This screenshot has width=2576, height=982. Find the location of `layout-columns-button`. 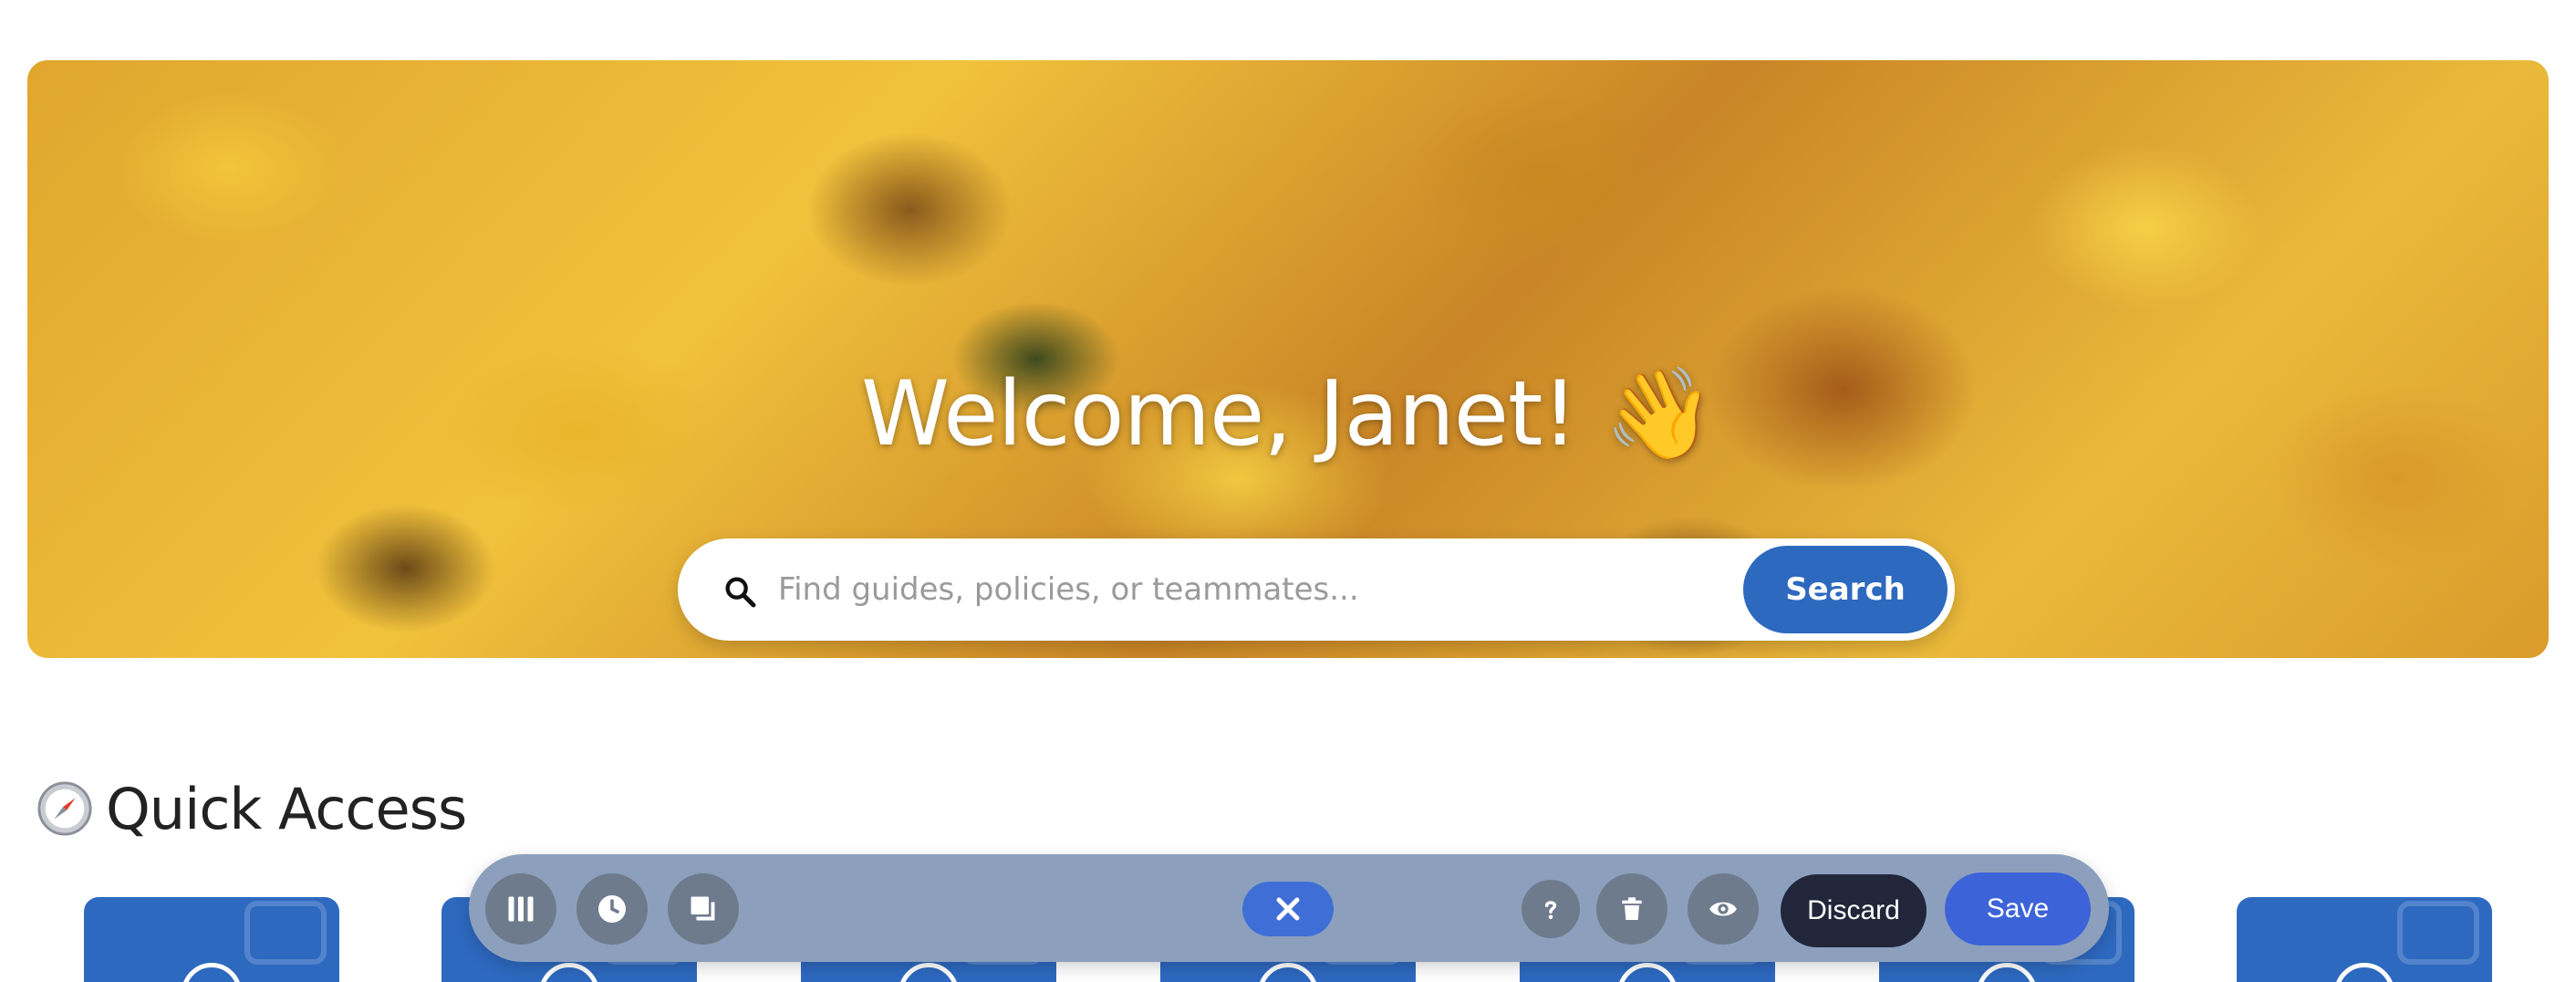

layout-columns-button is located at coordinates (520, 909).